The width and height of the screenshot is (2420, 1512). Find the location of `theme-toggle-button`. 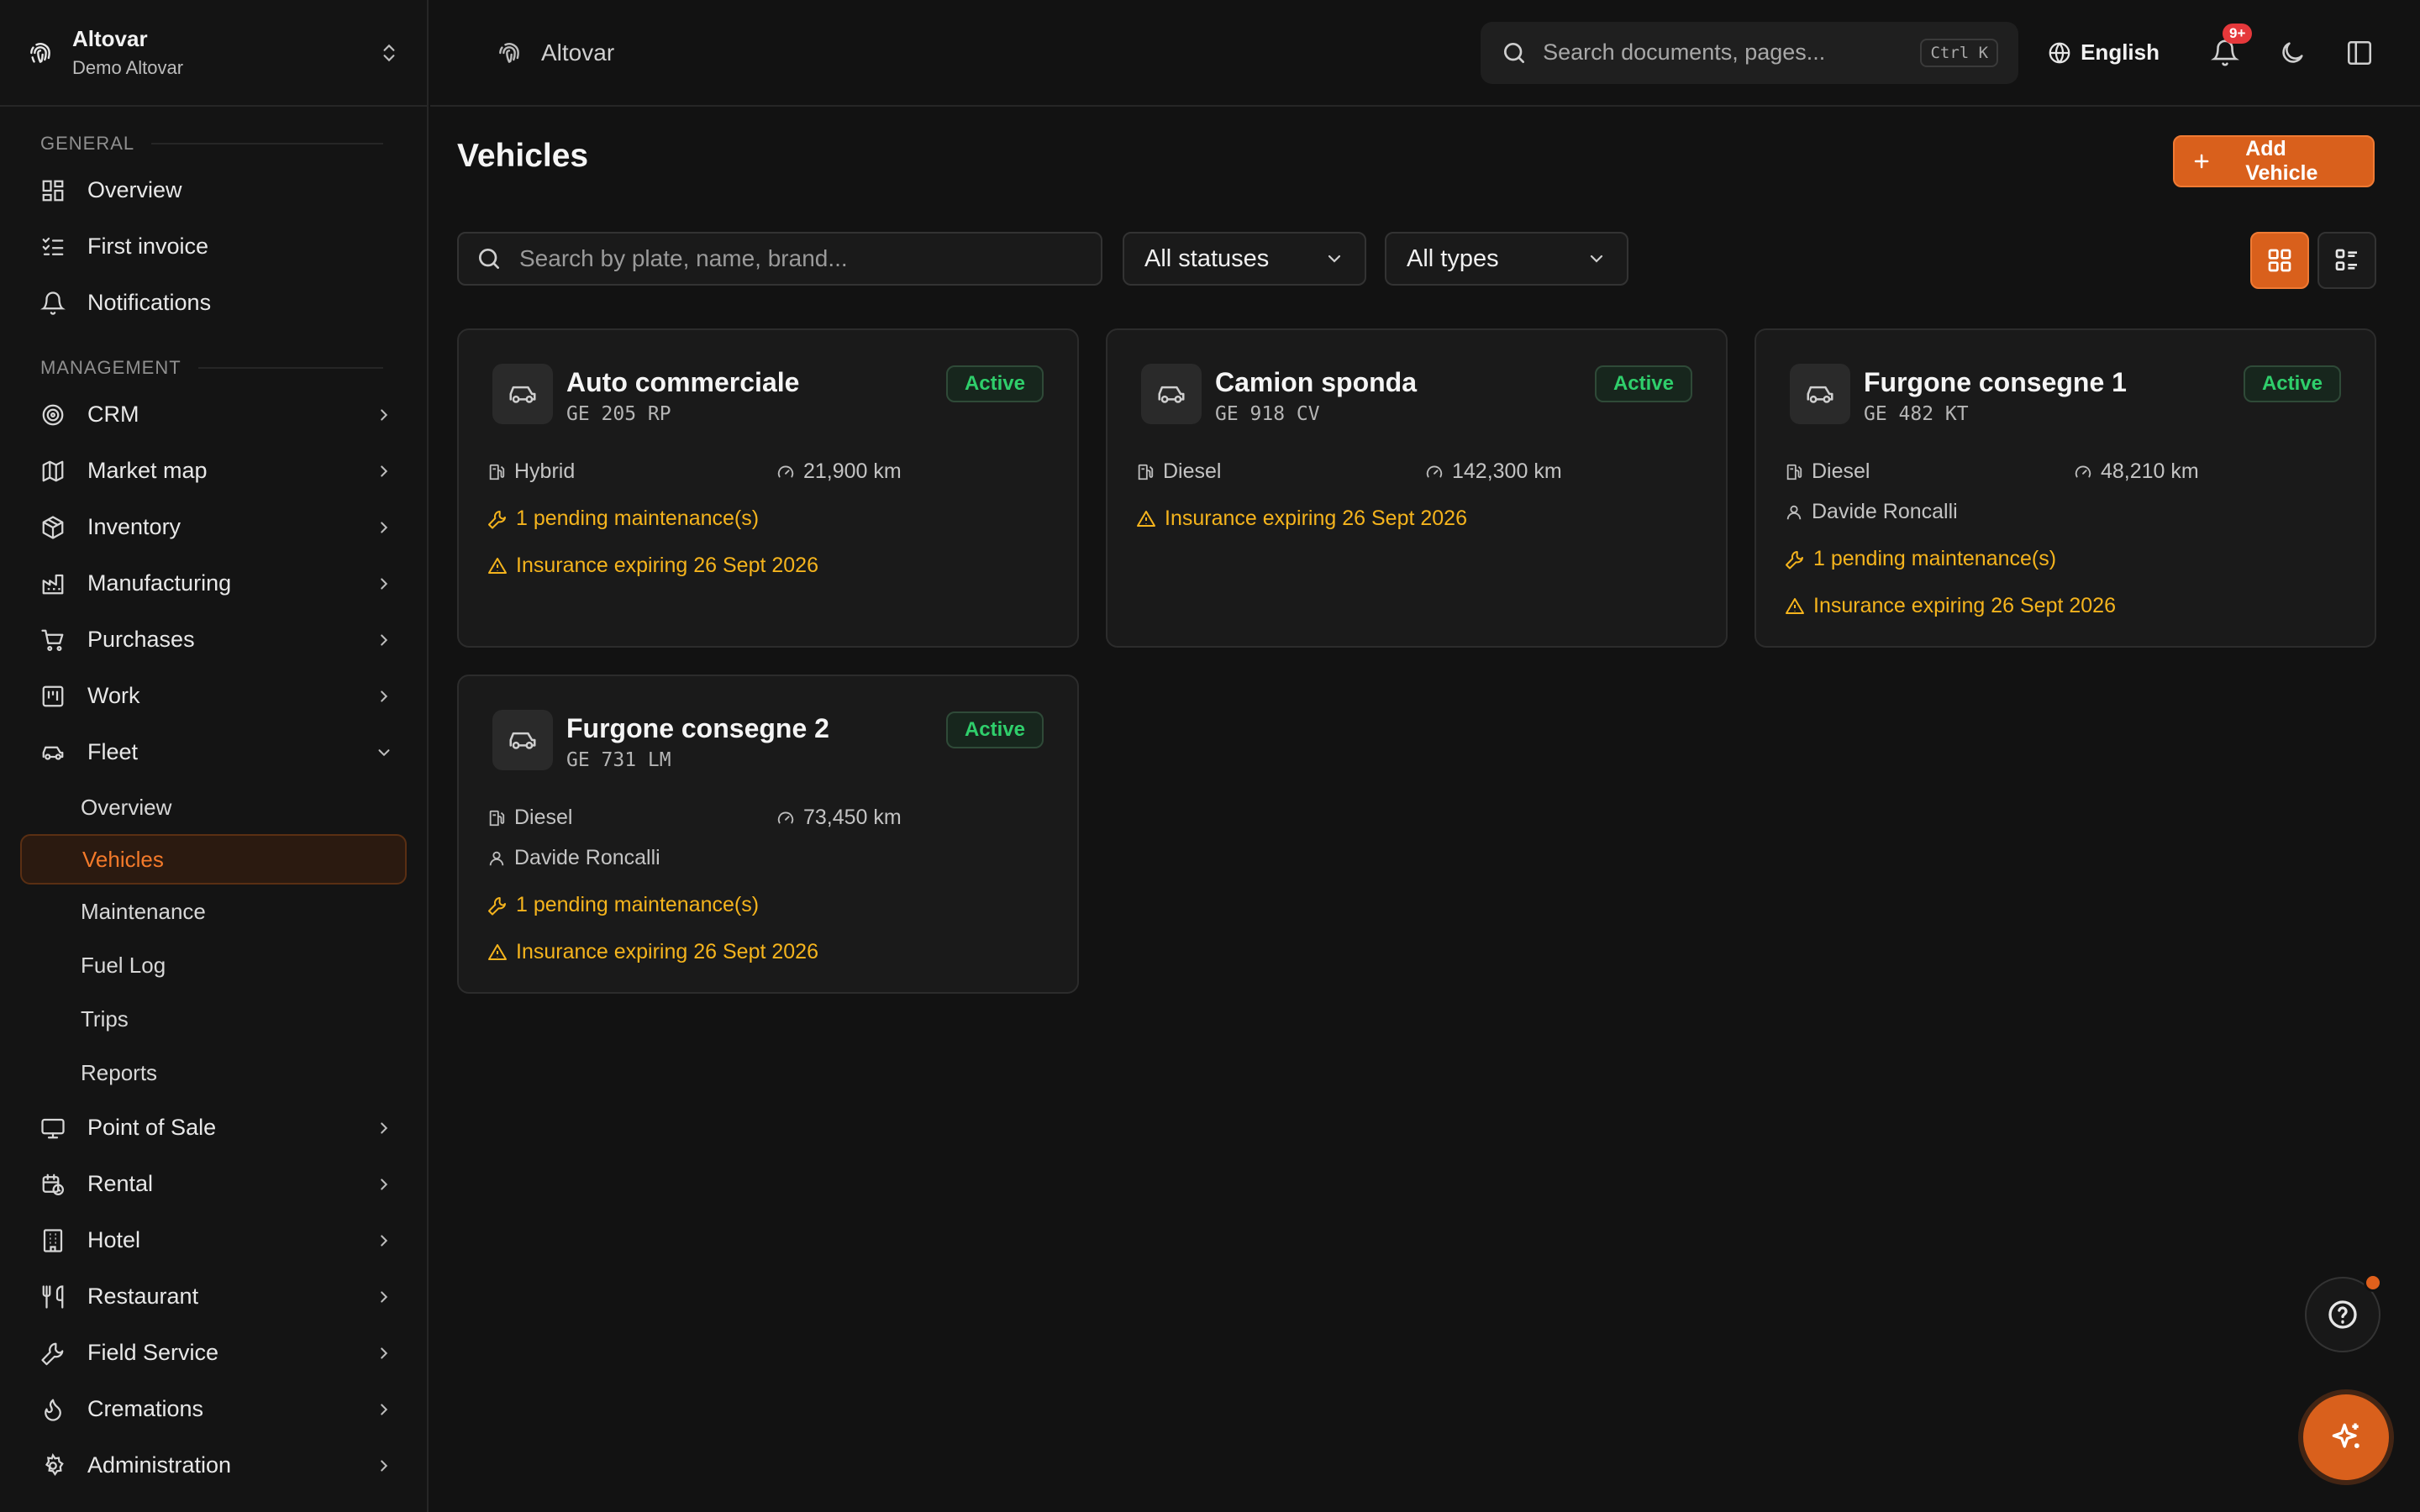

theme-toggle-button is located at coordinates (2292, 53).